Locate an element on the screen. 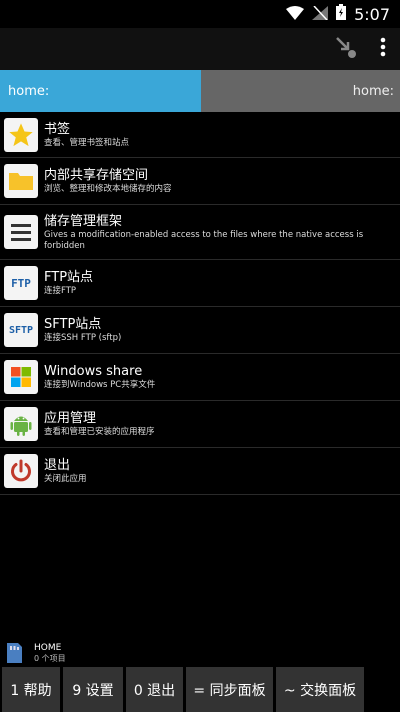  list-item-bookmarks: 书签 查看、管理书签和站点 is located at coordinates (200, 135).